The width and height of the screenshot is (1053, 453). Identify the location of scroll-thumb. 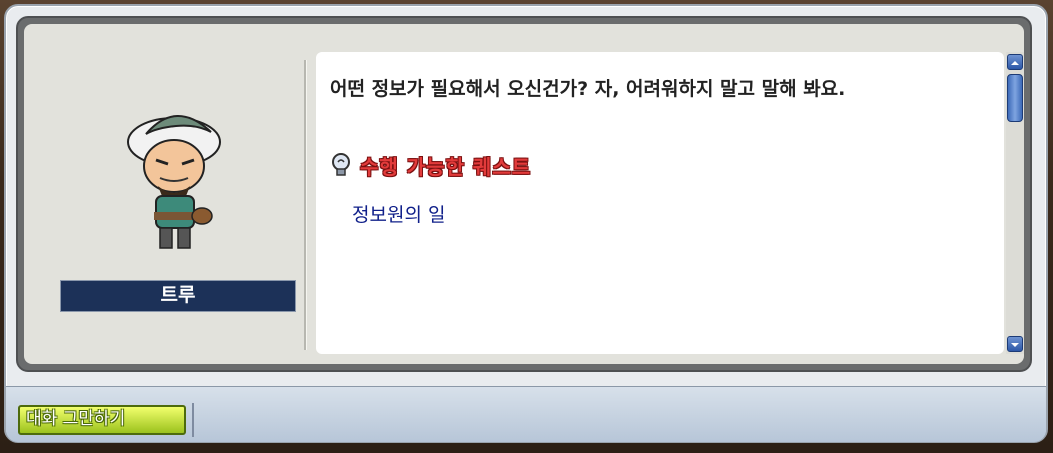
(1015, 98).